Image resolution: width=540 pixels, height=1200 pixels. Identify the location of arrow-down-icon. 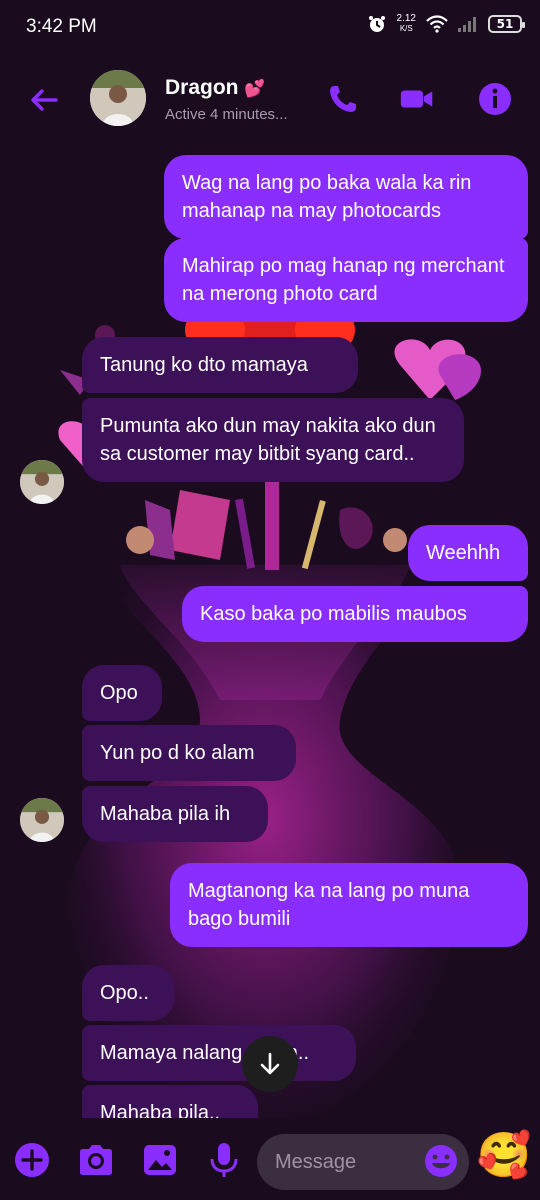
(270, 1063).